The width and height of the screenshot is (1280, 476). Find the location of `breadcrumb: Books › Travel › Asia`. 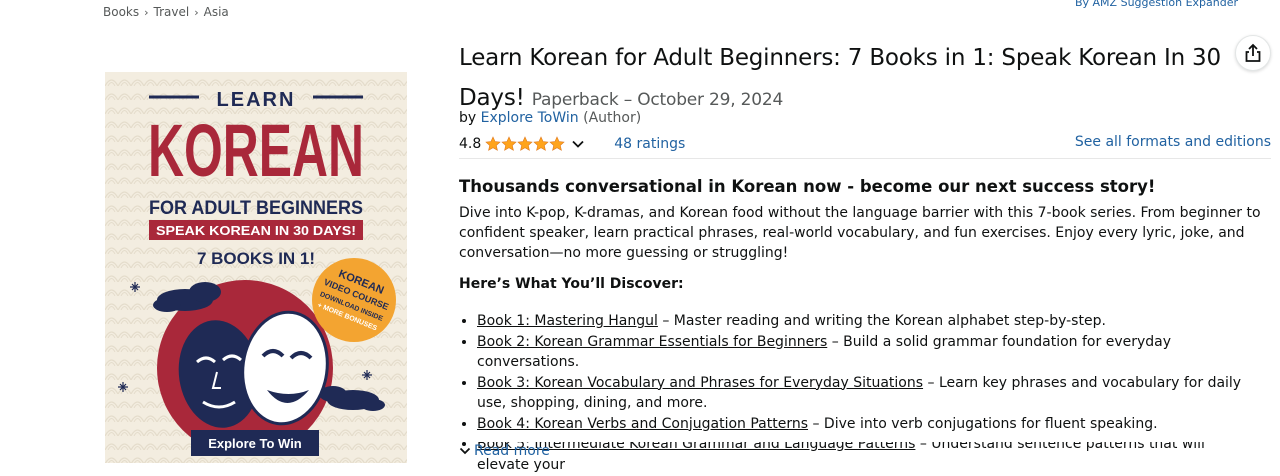

breadcrumb: Books › Travel › Asia is located at coordinates (166, 12).